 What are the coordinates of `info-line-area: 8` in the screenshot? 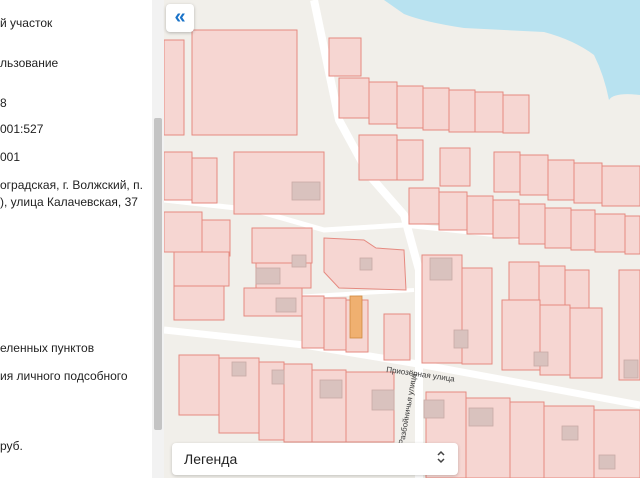 It's located at (3, 103).